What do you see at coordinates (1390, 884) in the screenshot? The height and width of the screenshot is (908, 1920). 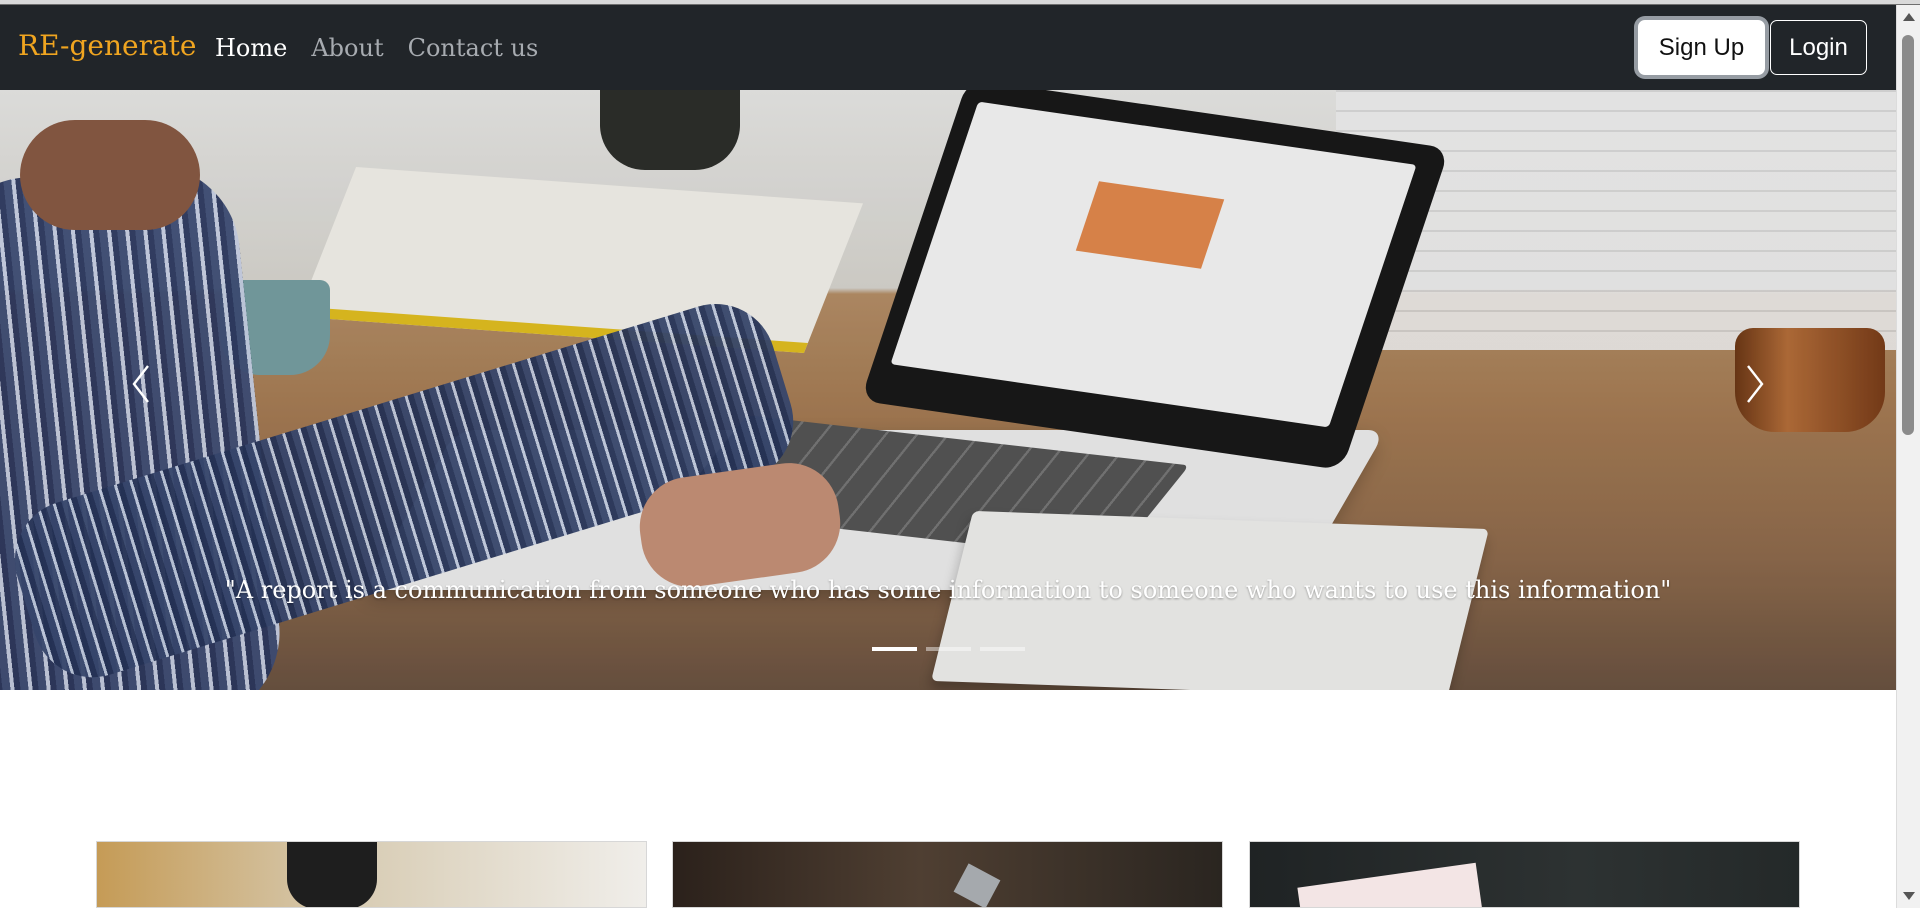 I see `feature-card-3-image-detail` at bounding box center [1390, 884].